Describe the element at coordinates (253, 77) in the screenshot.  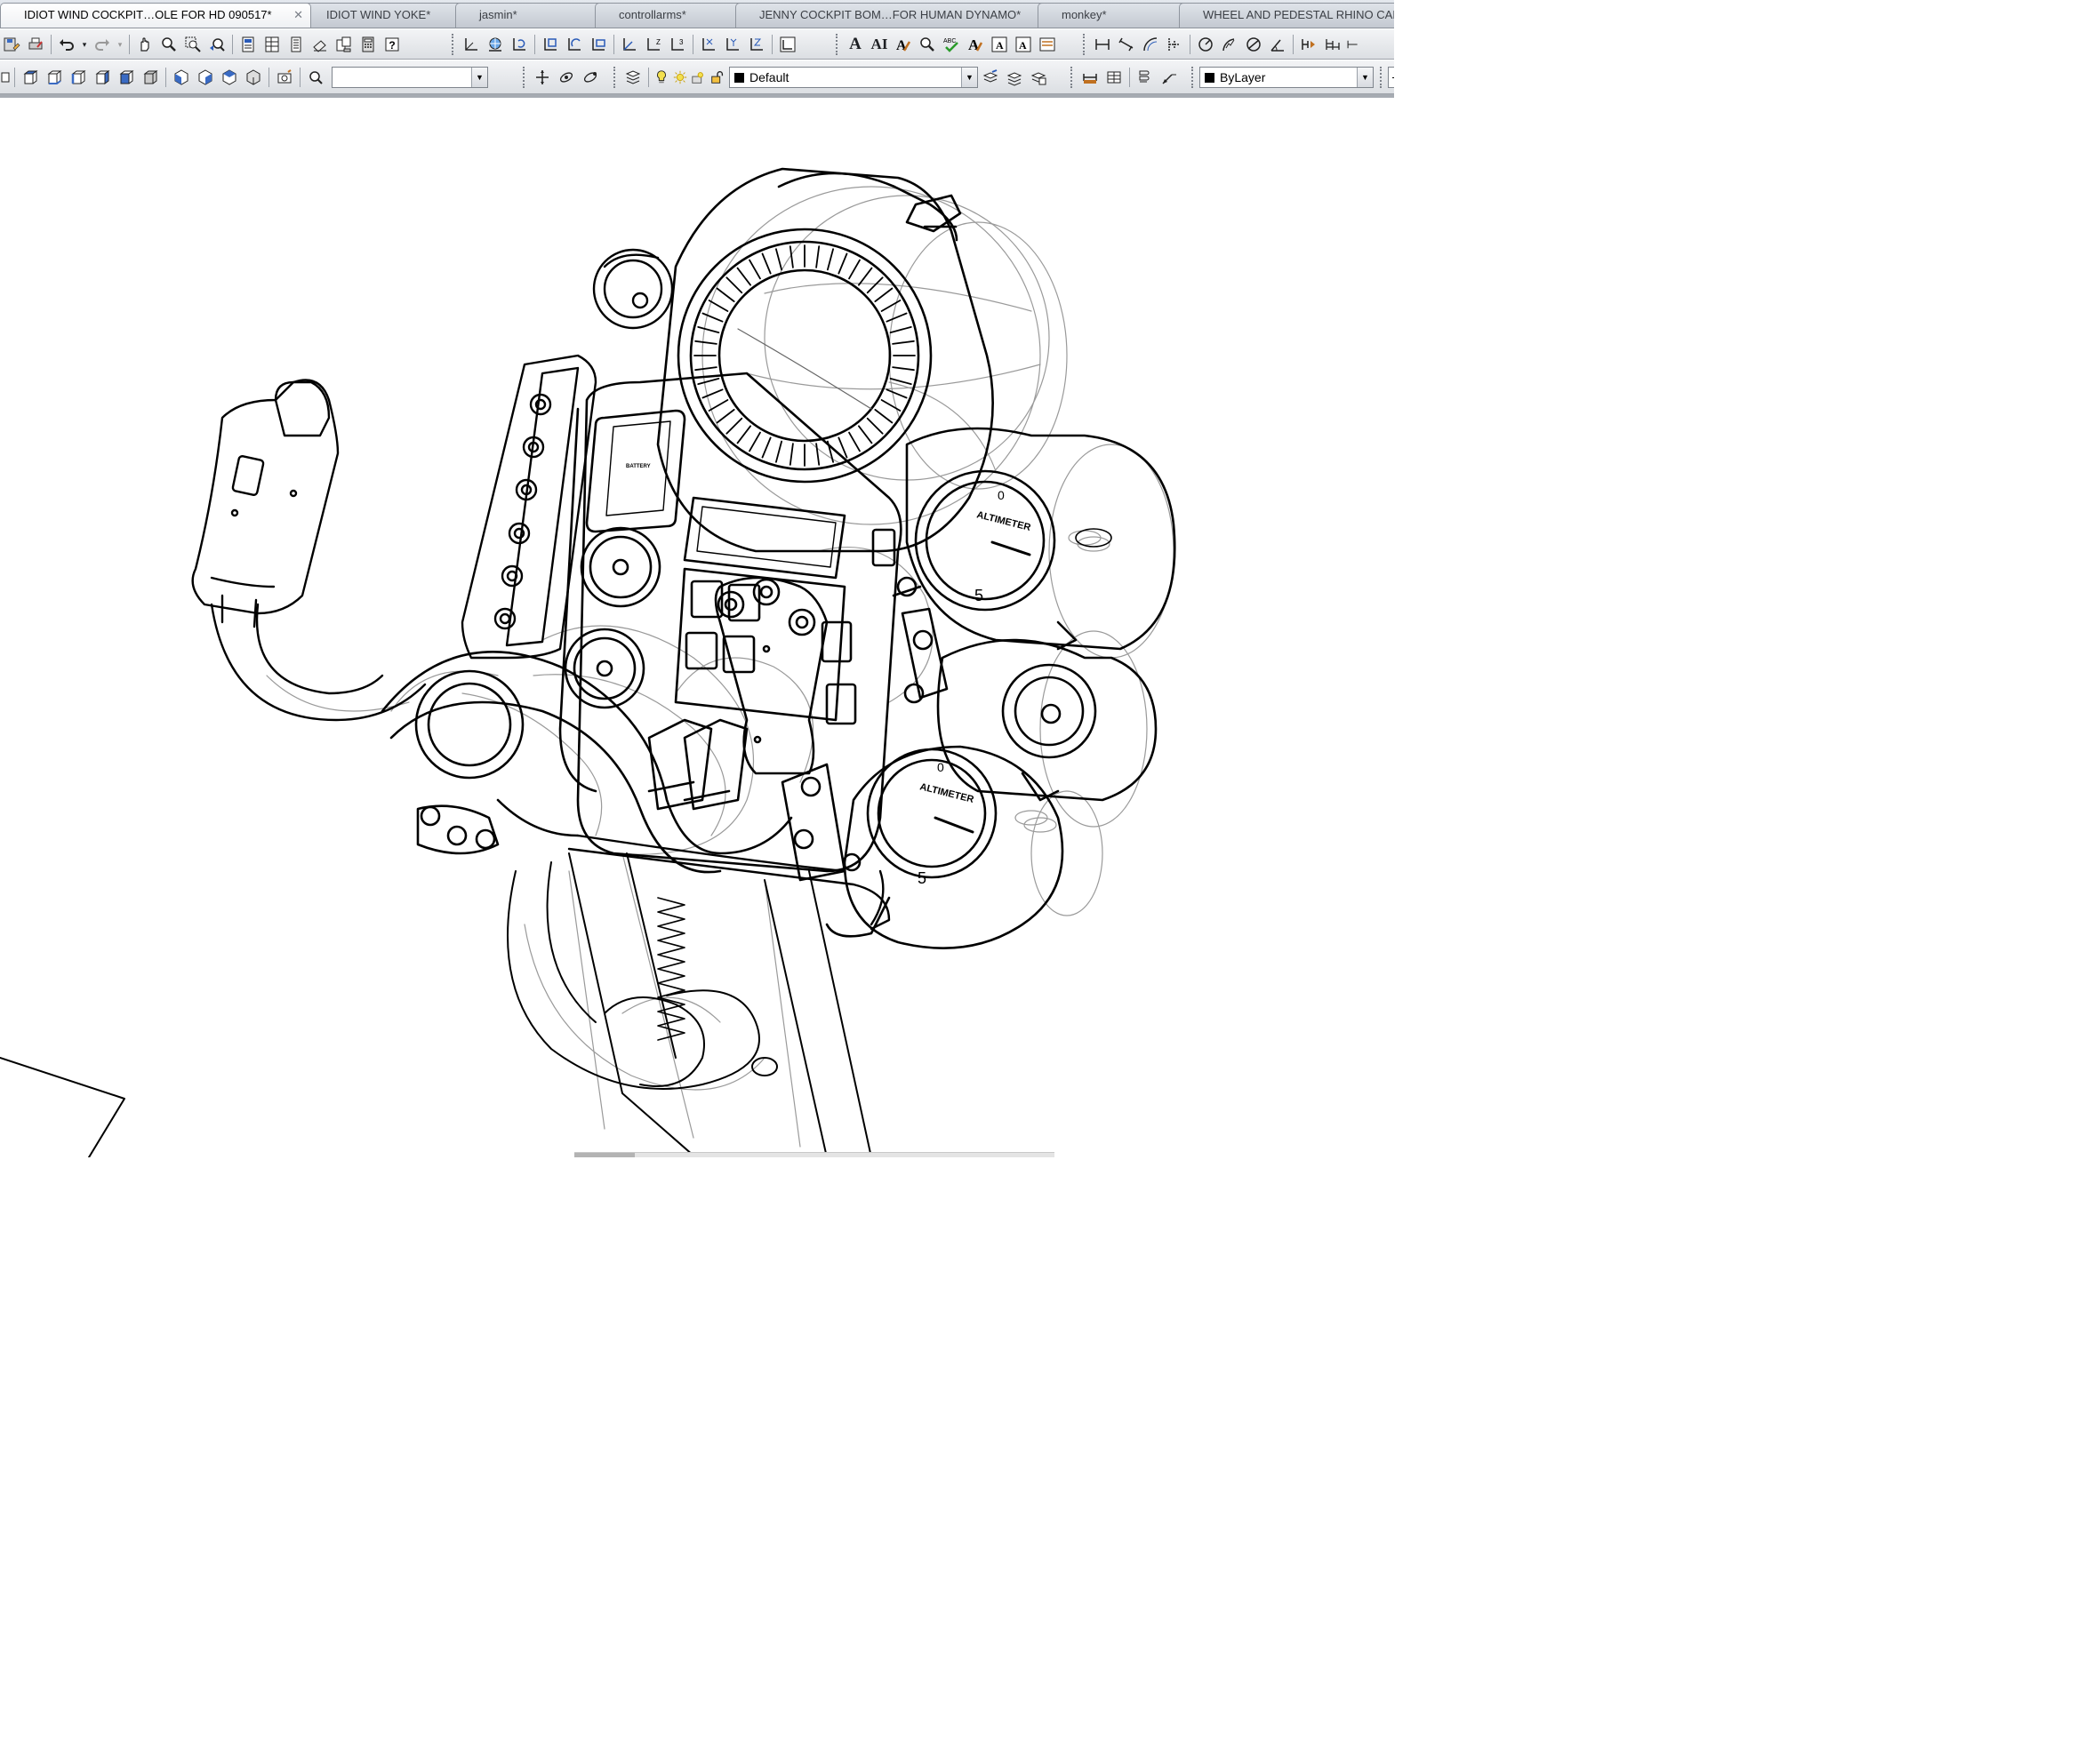
I see `nw-iso-view-icon` at that location.